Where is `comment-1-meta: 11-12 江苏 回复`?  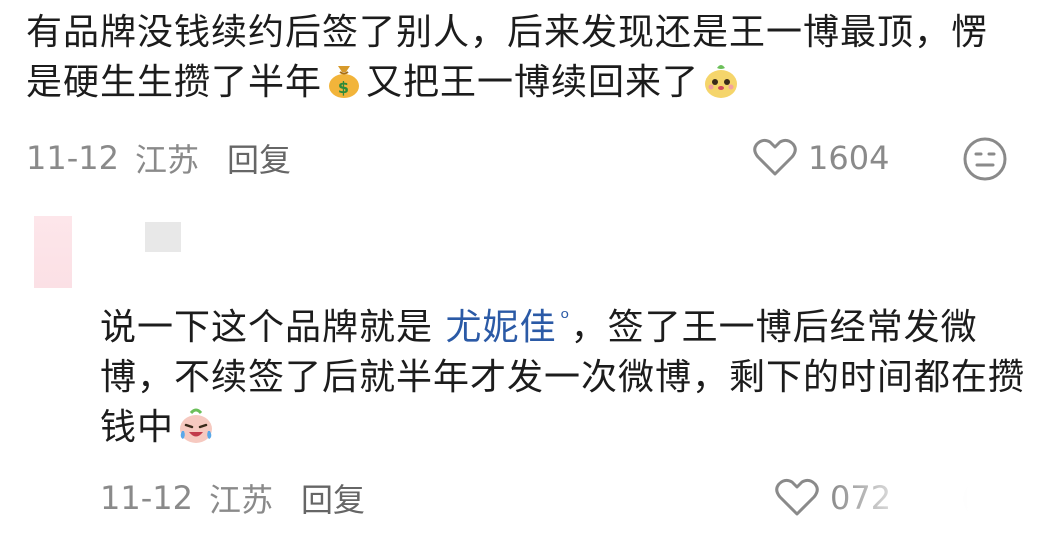 comment-1-meta: 11-12 江苏 回复 is located at coordinates (158, 158).